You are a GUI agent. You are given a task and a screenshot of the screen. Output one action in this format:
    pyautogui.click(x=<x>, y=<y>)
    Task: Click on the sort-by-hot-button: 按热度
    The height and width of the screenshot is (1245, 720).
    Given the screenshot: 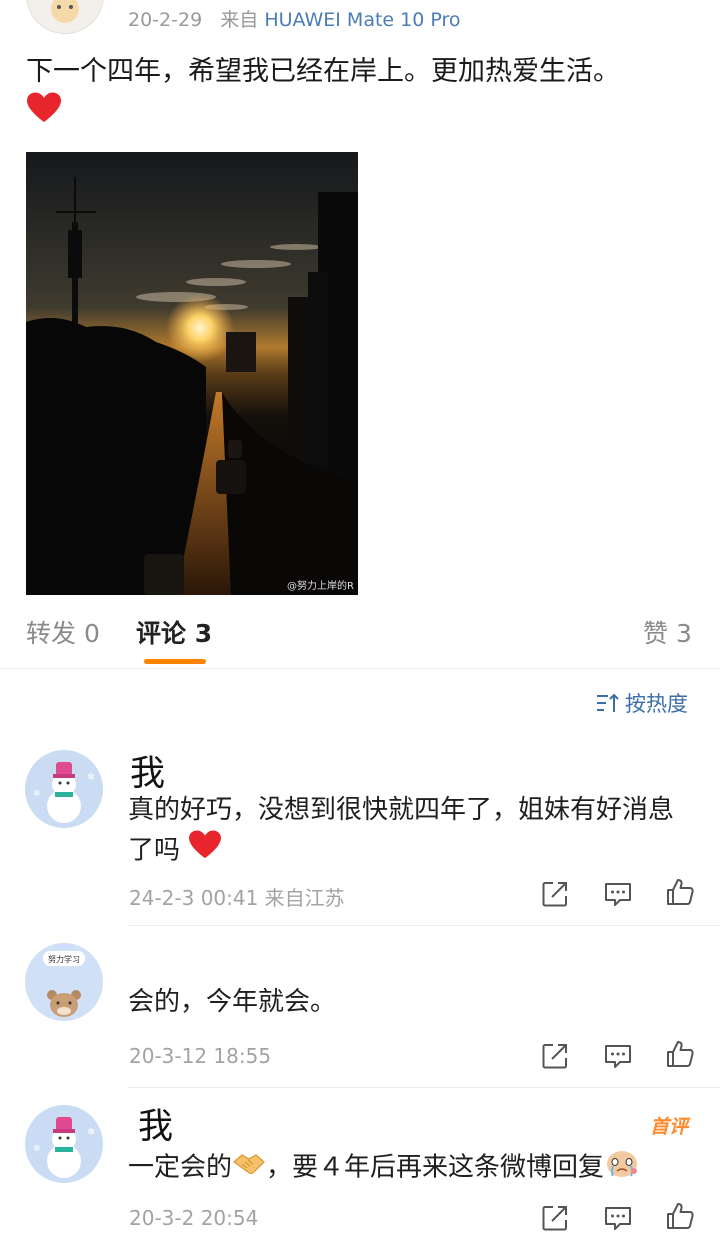 What is the action you would take?
    pyautogui.click(x=642, y=703)
    